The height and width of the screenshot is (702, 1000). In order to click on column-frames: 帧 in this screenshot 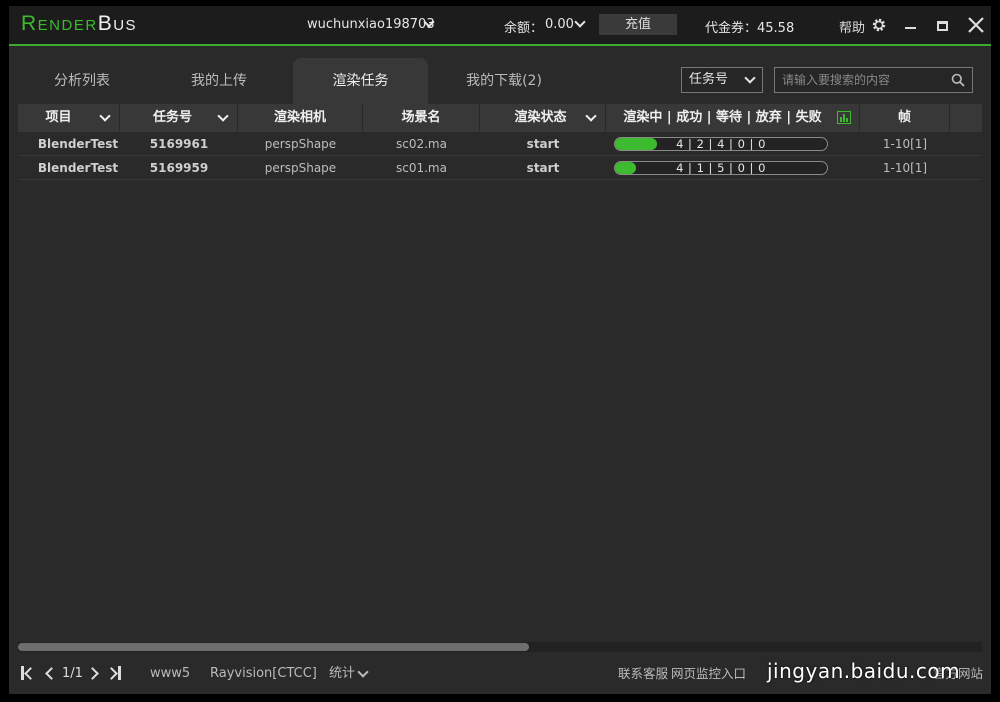, I will do `click(905, 118)`.